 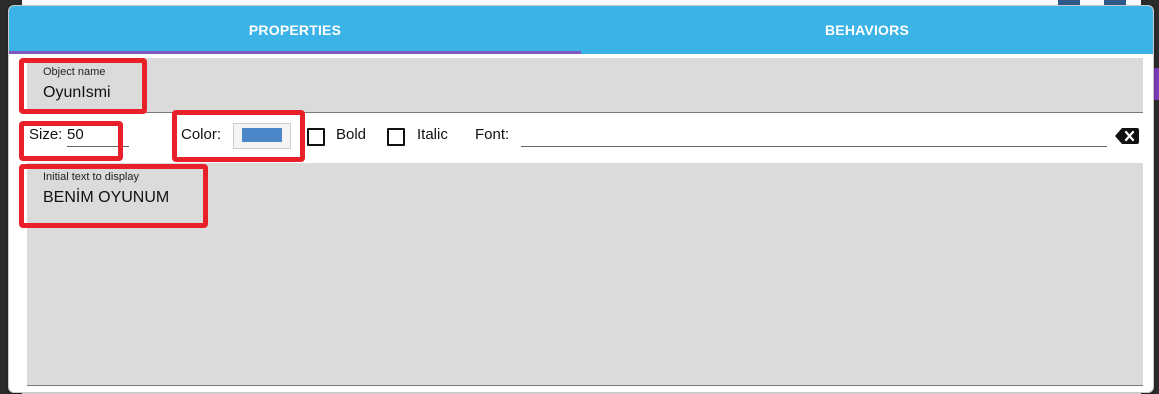 I want to click on italic-label: Italic, so click(x=432, y=134).